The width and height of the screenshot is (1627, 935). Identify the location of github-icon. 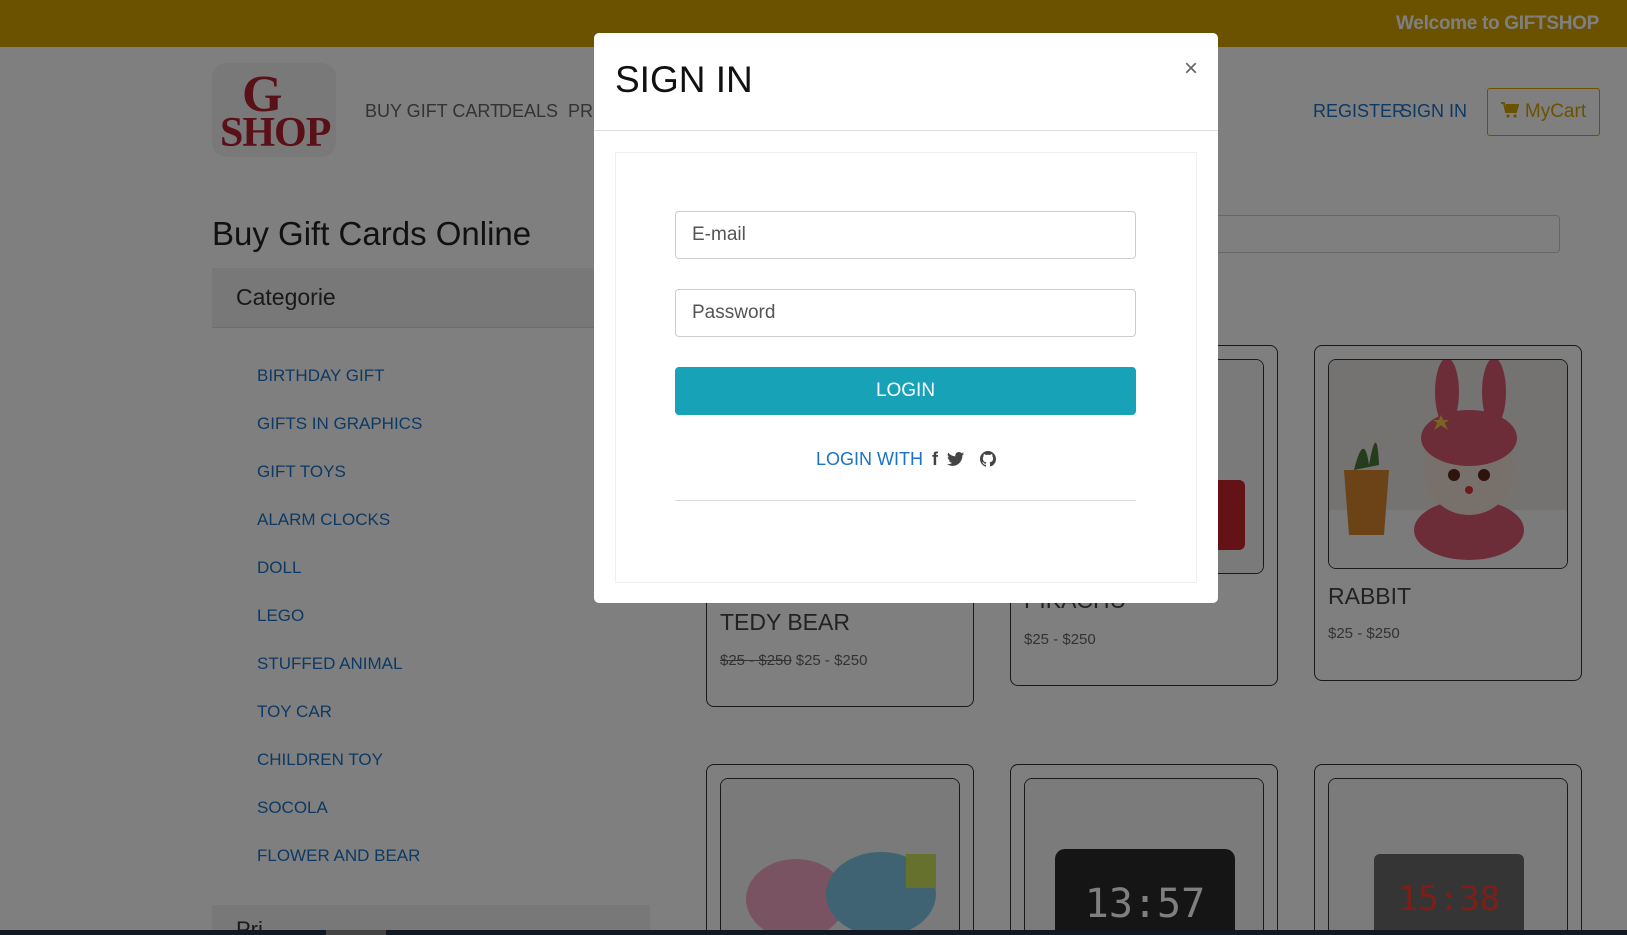
(988, 459).